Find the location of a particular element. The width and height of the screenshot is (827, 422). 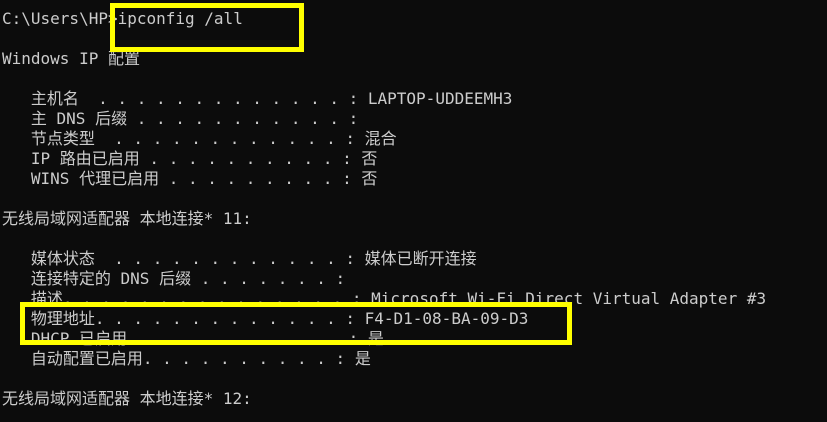

adapter-11-header: 无线局域网适配器 本地连接* 11: is located at coordinates (127, 218).